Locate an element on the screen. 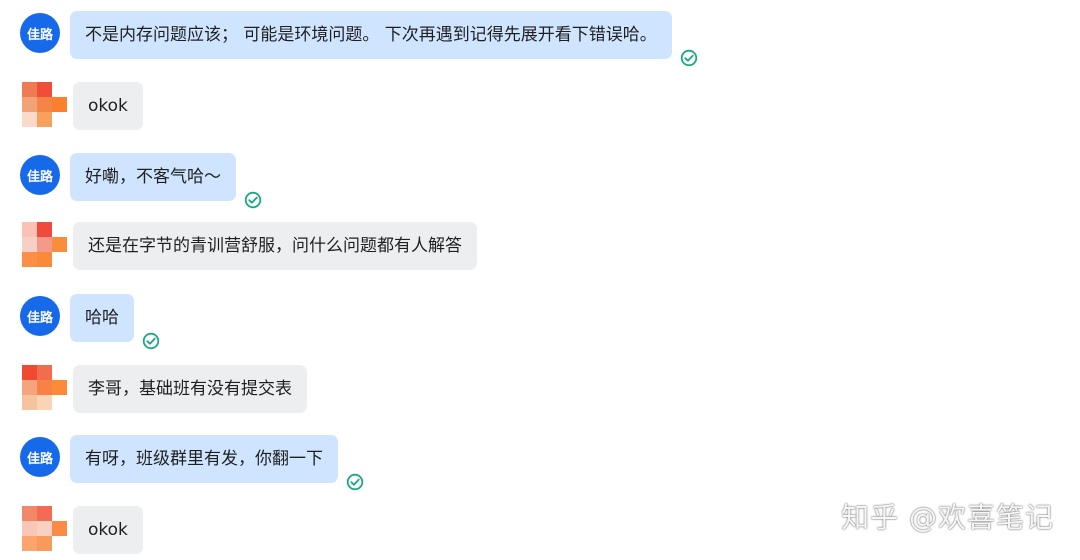 This screenshot has height=560, width=1080. message-row: 佳路 好嘞，不客气哈～ is located at coordinates (141, 181).